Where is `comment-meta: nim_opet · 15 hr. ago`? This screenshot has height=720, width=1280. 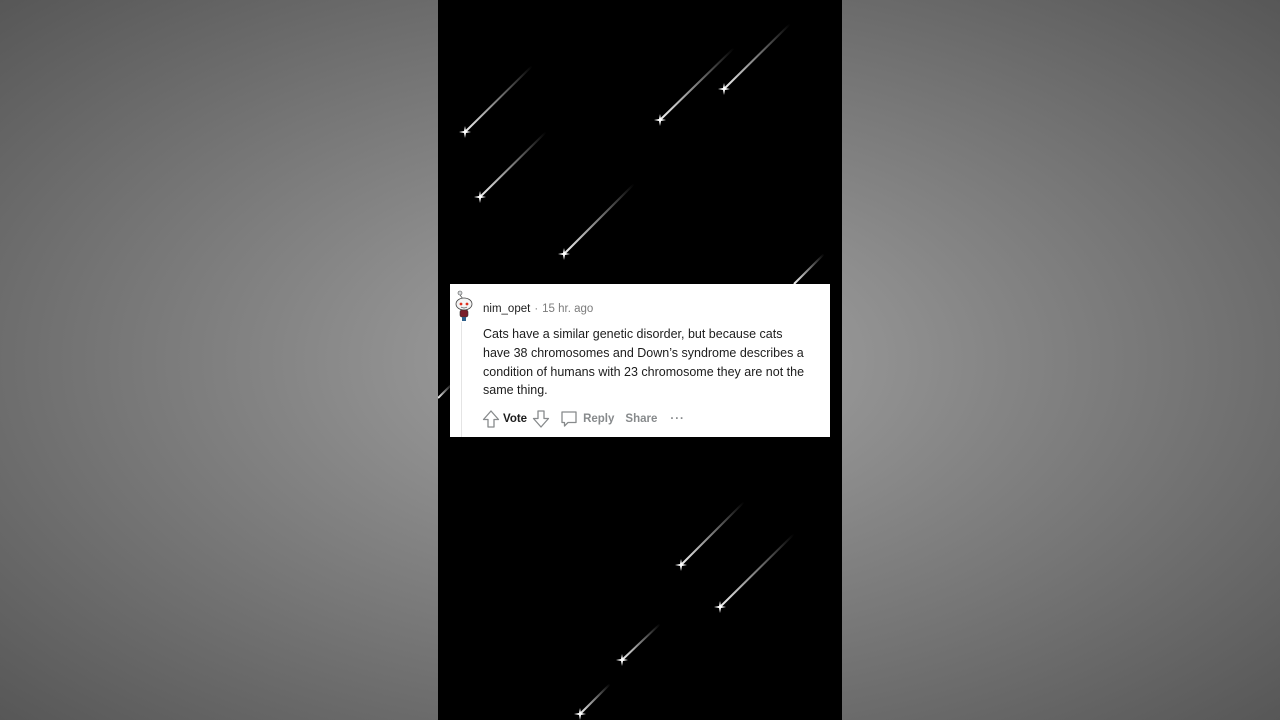 comment-meta: nim_opet · 15 hr. ago is located at coordinates (538, 309).